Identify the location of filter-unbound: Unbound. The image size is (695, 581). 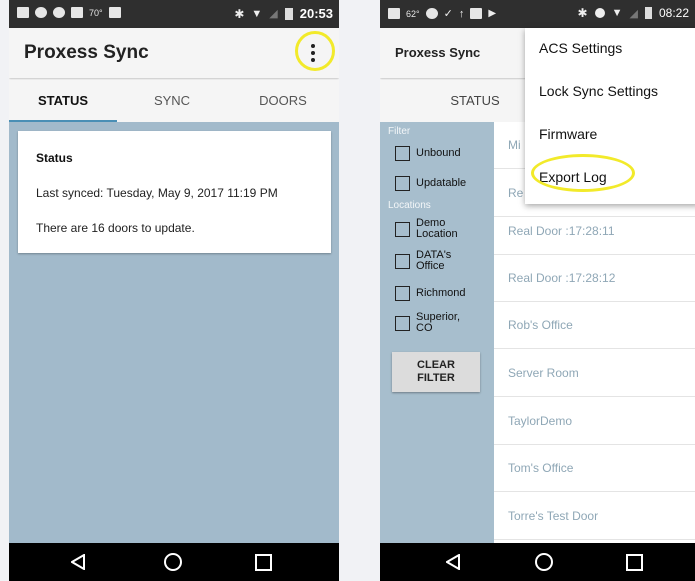
(428, 153).